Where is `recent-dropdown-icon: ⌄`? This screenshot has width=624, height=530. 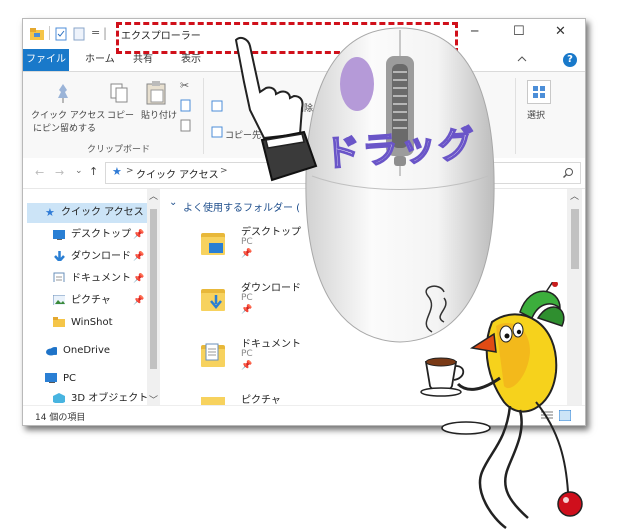
recent-dropdown-icon: ⌄ is located at coordinates (79, 171).